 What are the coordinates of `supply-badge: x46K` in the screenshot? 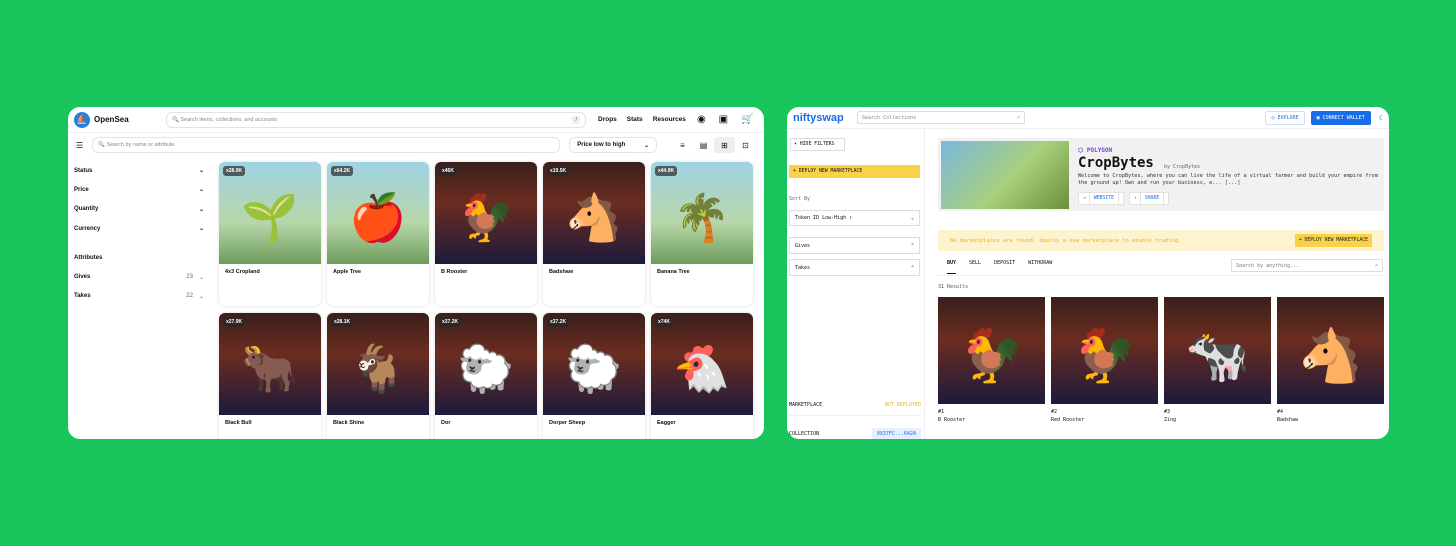 It's located at (448, 171).